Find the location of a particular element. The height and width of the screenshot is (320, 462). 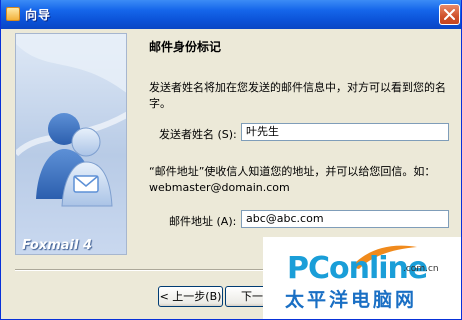

email-input: abc@abc.com is located at coordinates (345, 219).